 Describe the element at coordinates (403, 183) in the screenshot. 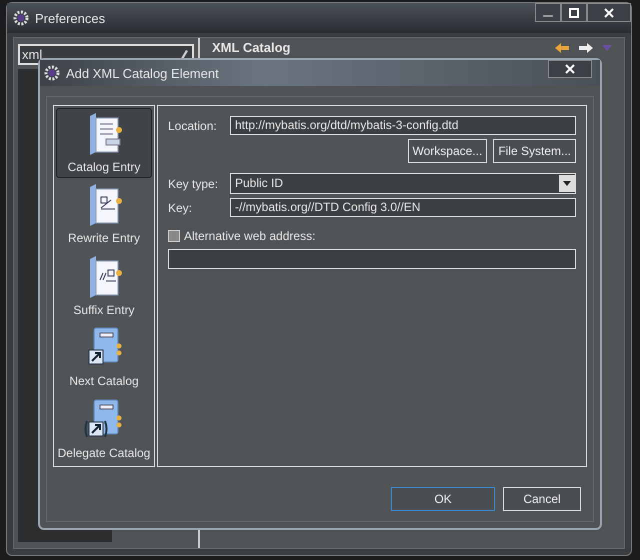

I see `key-type-dropdown: Public ID` at that location.